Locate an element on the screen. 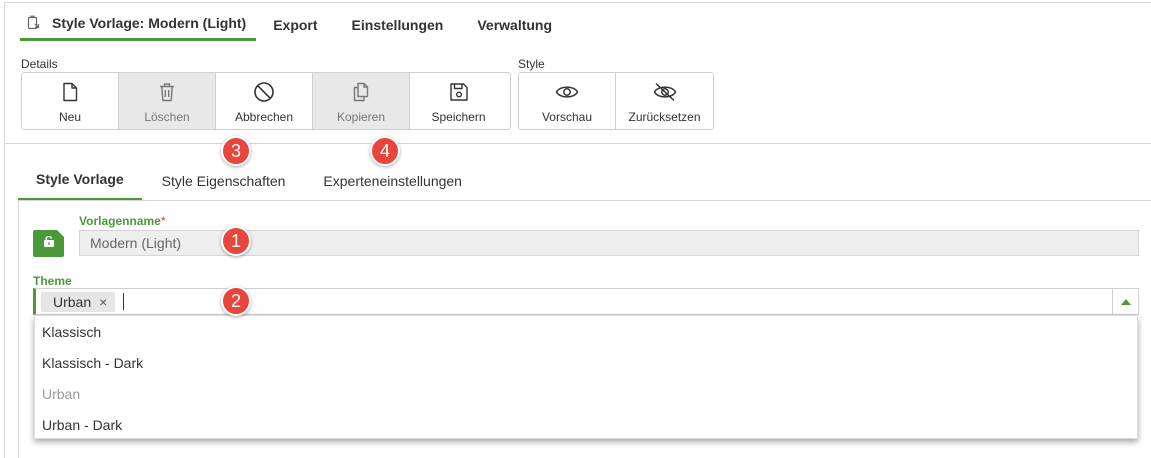 This screenshot has width=1151, height=458. tab-label: Verwaltung is located at coordinates (515, 24).